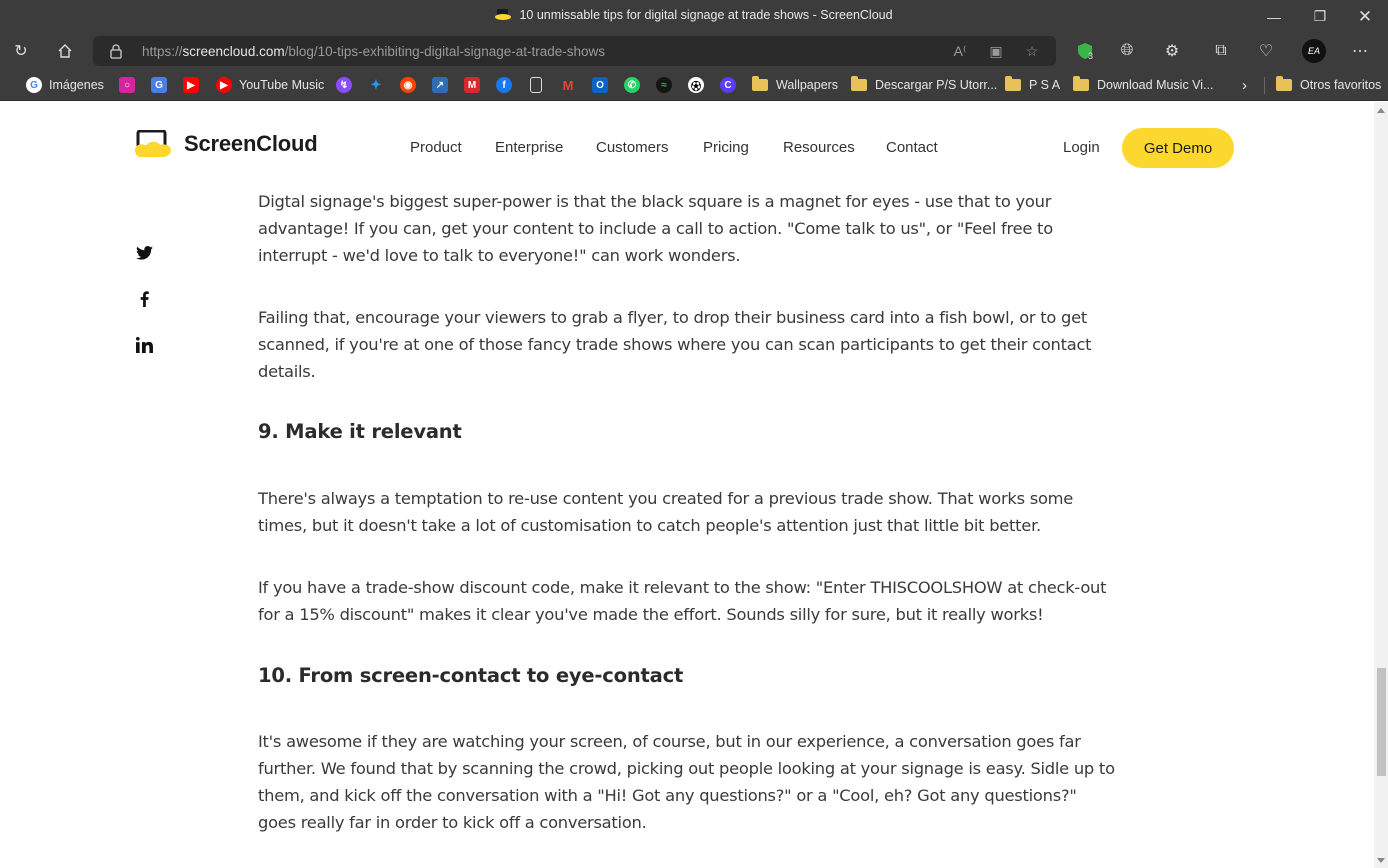 The height and width of the screenshot is (868, 1388). I want to click on url-prefix: https://, so click(162, 51).